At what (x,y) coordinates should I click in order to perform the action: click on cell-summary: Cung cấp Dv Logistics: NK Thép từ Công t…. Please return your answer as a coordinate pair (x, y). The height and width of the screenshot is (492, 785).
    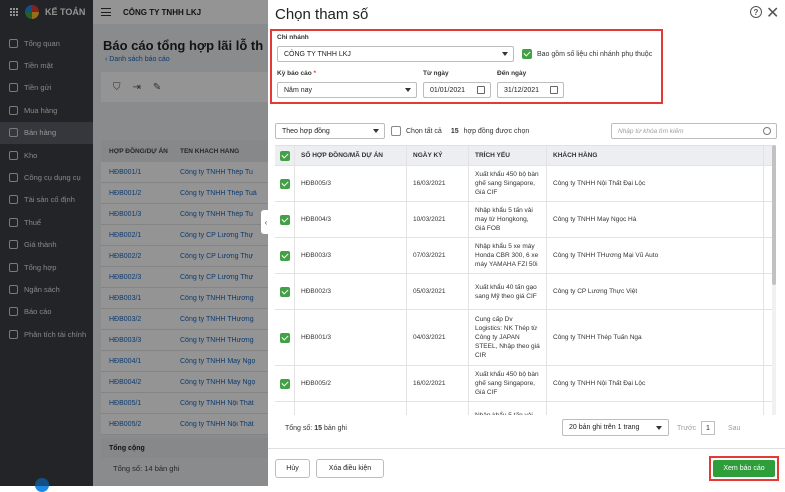
    Looking at the image, I should click on (508, 337).